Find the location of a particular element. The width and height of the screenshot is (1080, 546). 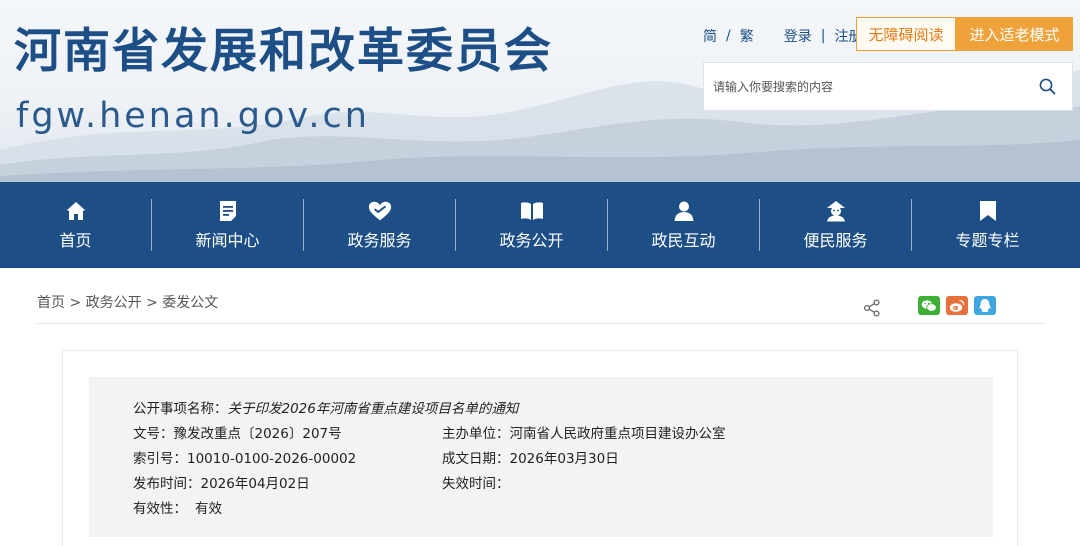

doc-no-label: 文号： is located at coordinates (153, 434).